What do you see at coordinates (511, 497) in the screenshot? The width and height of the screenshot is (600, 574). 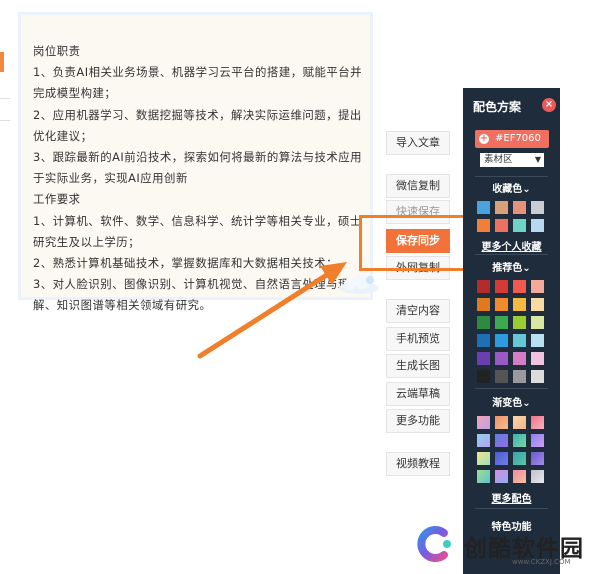 I see `more-colors-link: 更多配色` at bounding box center [511, 497].